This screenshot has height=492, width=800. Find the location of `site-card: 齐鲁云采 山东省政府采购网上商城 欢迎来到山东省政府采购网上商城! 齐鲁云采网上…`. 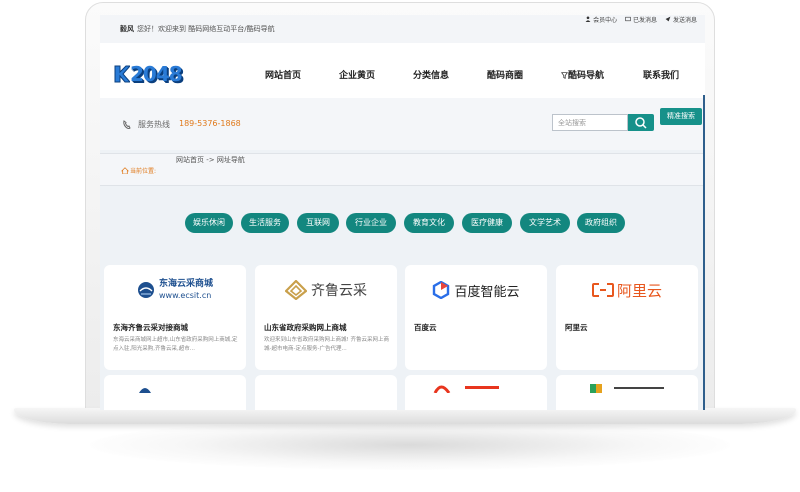

site-card: 齐鲁云采 山东省政府采购网上商城 欢迎来到山东省政府采购网上商城! 齐鲁云采网上… is located at coordinates (326, 317).